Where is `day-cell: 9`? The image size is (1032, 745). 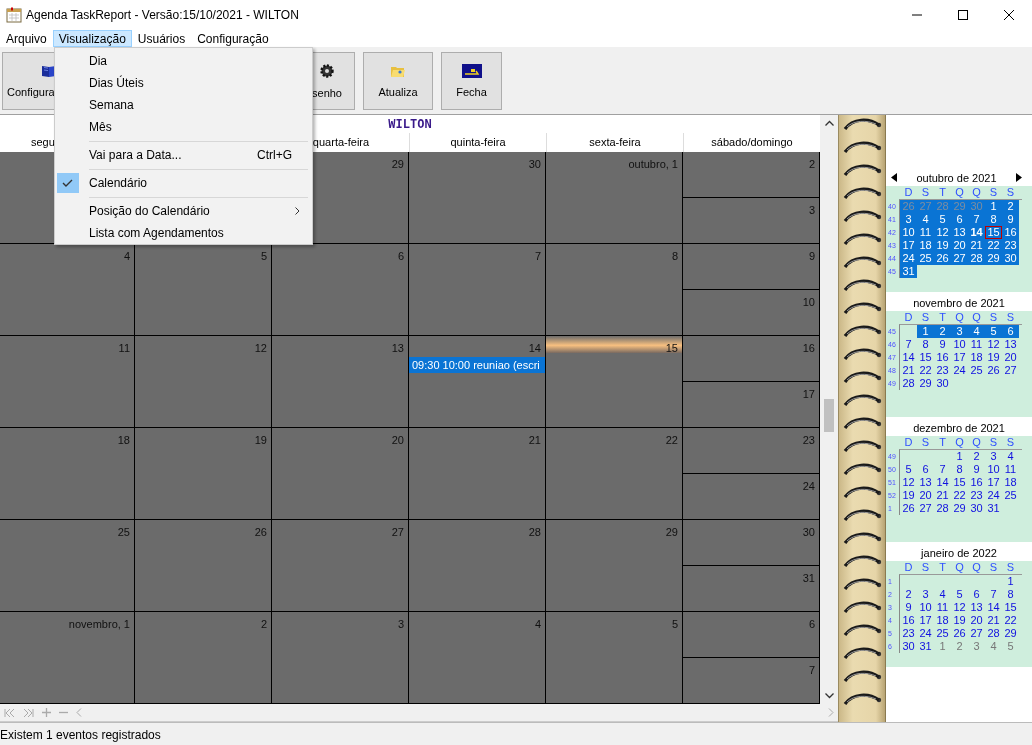
day-cell: 9 is located at coordinates (751, 267).